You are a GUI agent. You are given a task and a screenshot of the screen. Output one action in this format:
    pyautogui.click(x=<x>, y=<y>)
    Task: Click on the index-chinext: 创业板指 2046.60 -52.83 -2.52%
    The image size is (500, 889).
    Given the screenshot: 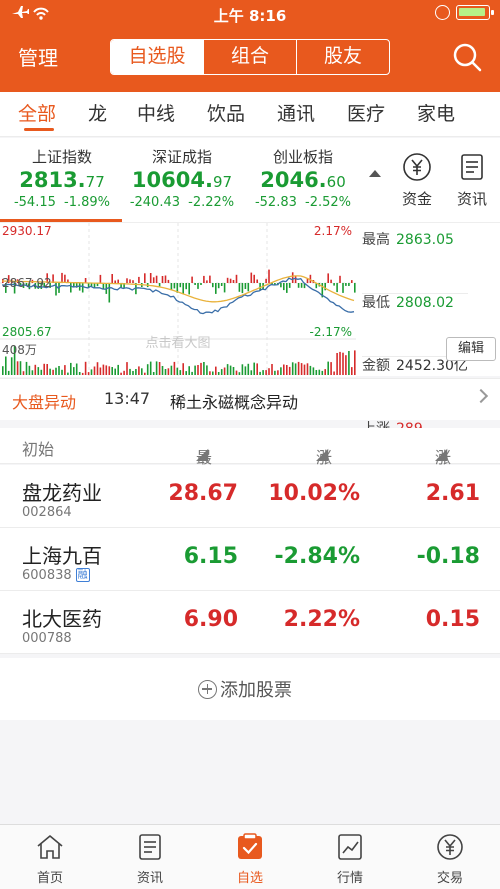 What is the action you would take?
    pyautogui.click(x=303, y=178)
    